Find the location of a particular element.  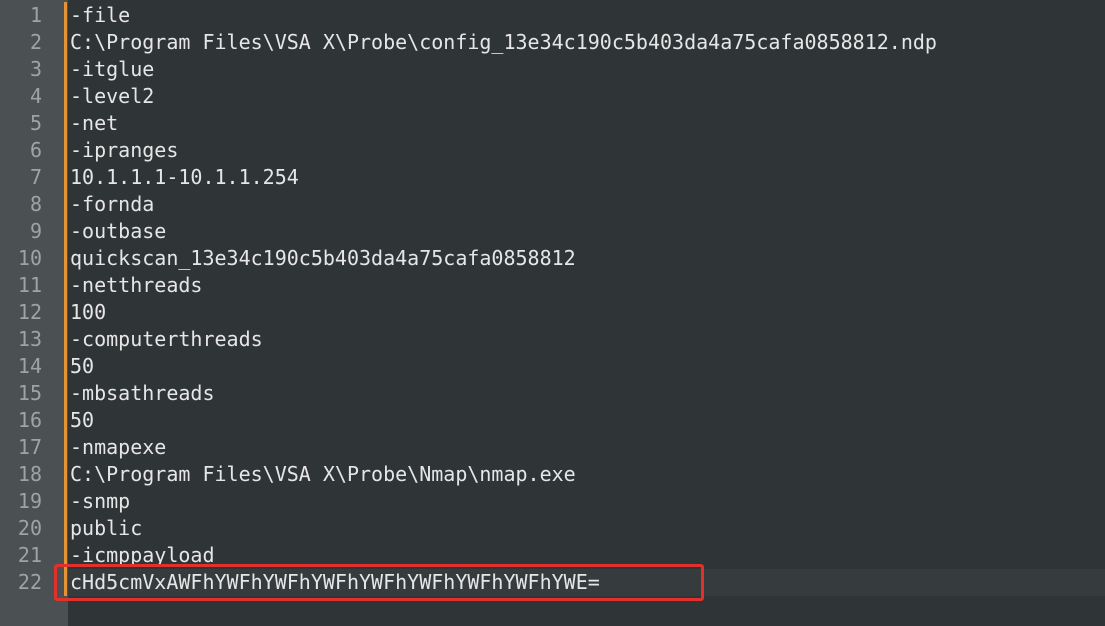

code-line: -file is located at coordinates (586, 15).